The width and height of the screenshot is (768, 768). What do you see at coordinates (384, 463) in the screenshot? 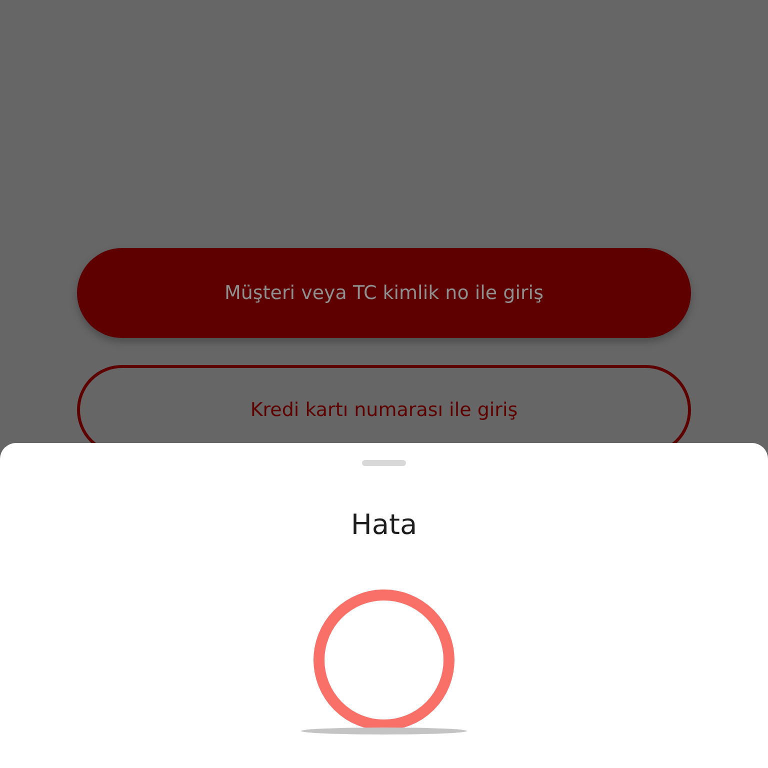
I see `drag-handle` at bounding box center [384, 463].